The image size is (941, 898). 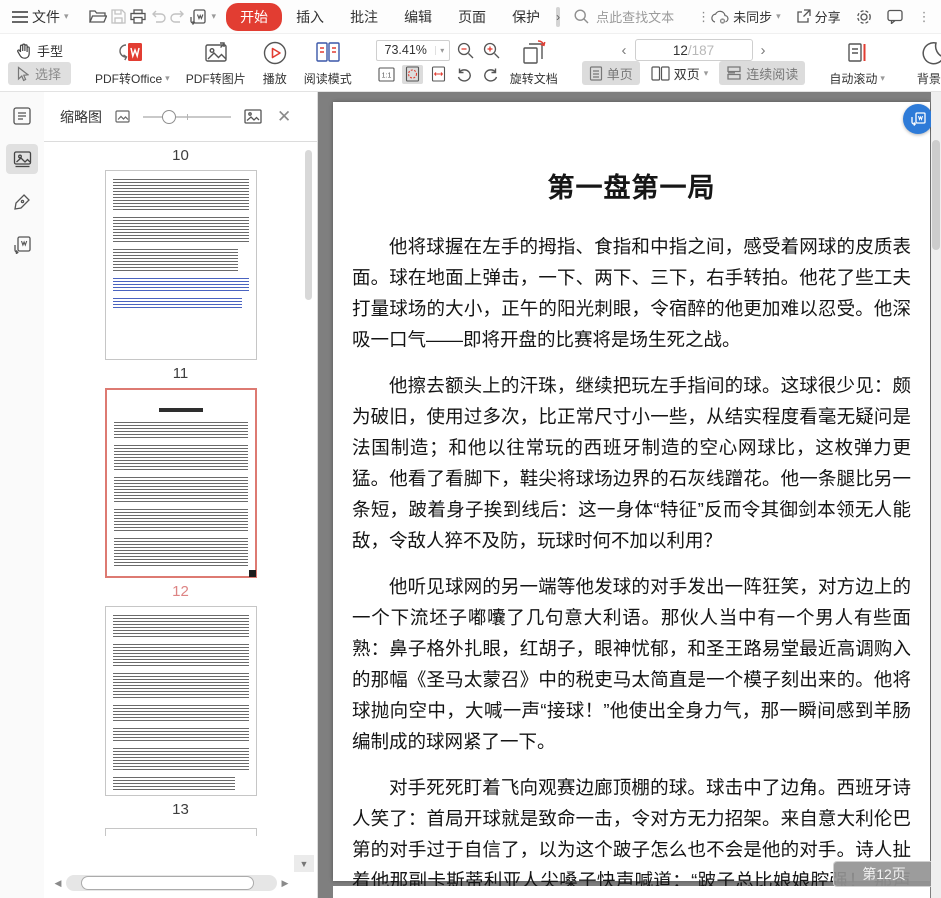 I want to click on thumb-page-label: 13, so click(x=180, y=809).